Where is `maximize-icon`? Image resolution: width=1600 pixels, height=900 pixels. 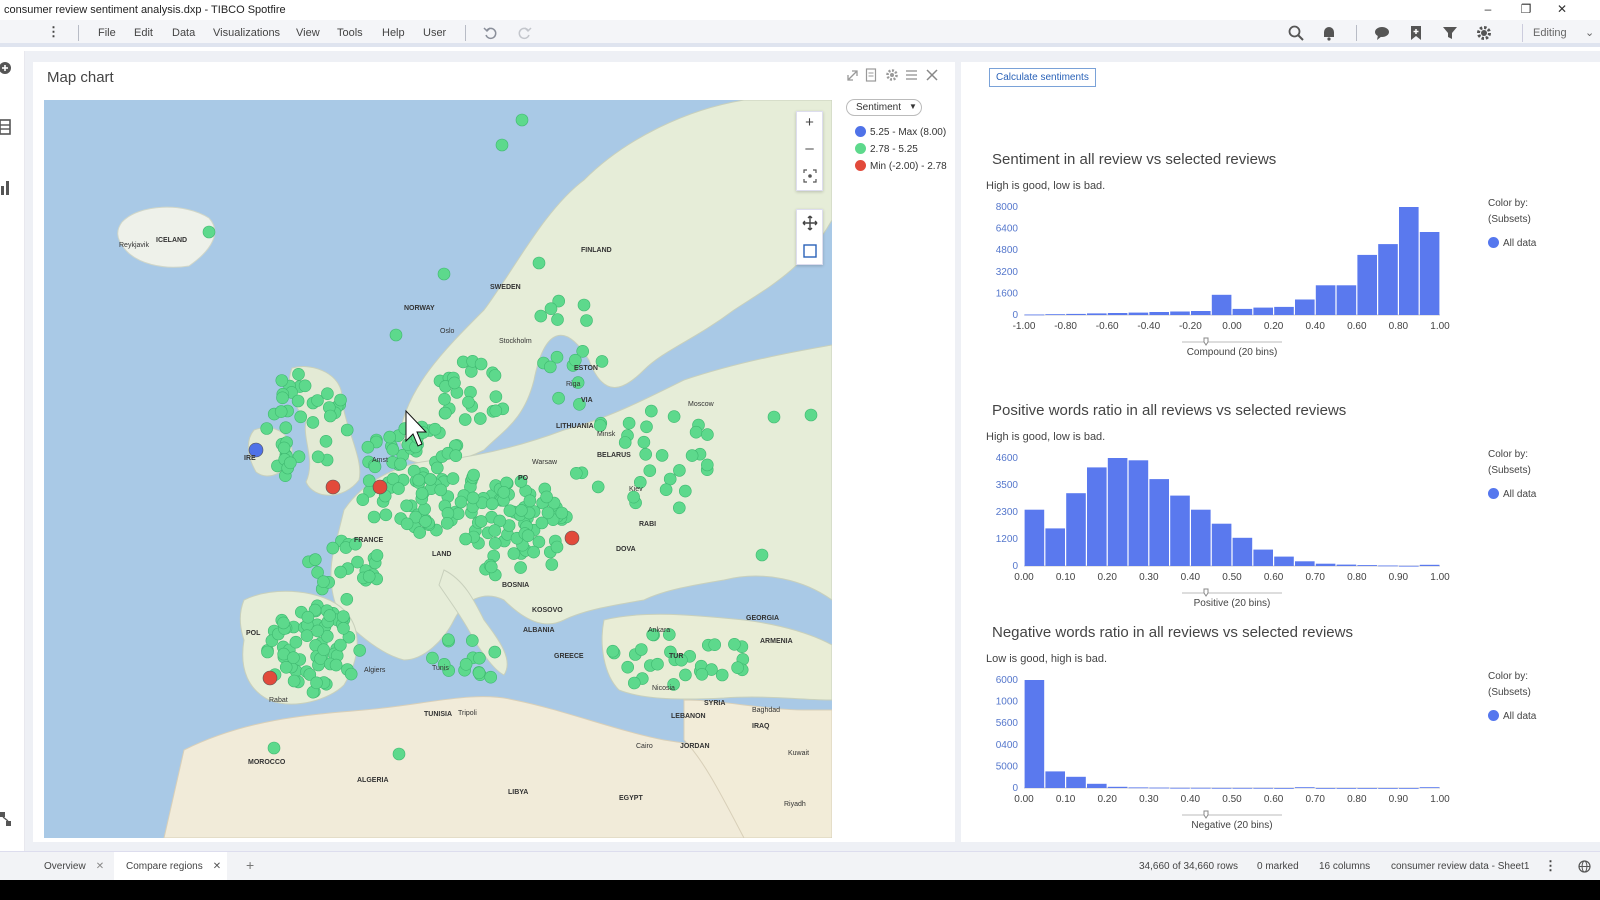 maximize-icon is located at coordinates (852, 75).